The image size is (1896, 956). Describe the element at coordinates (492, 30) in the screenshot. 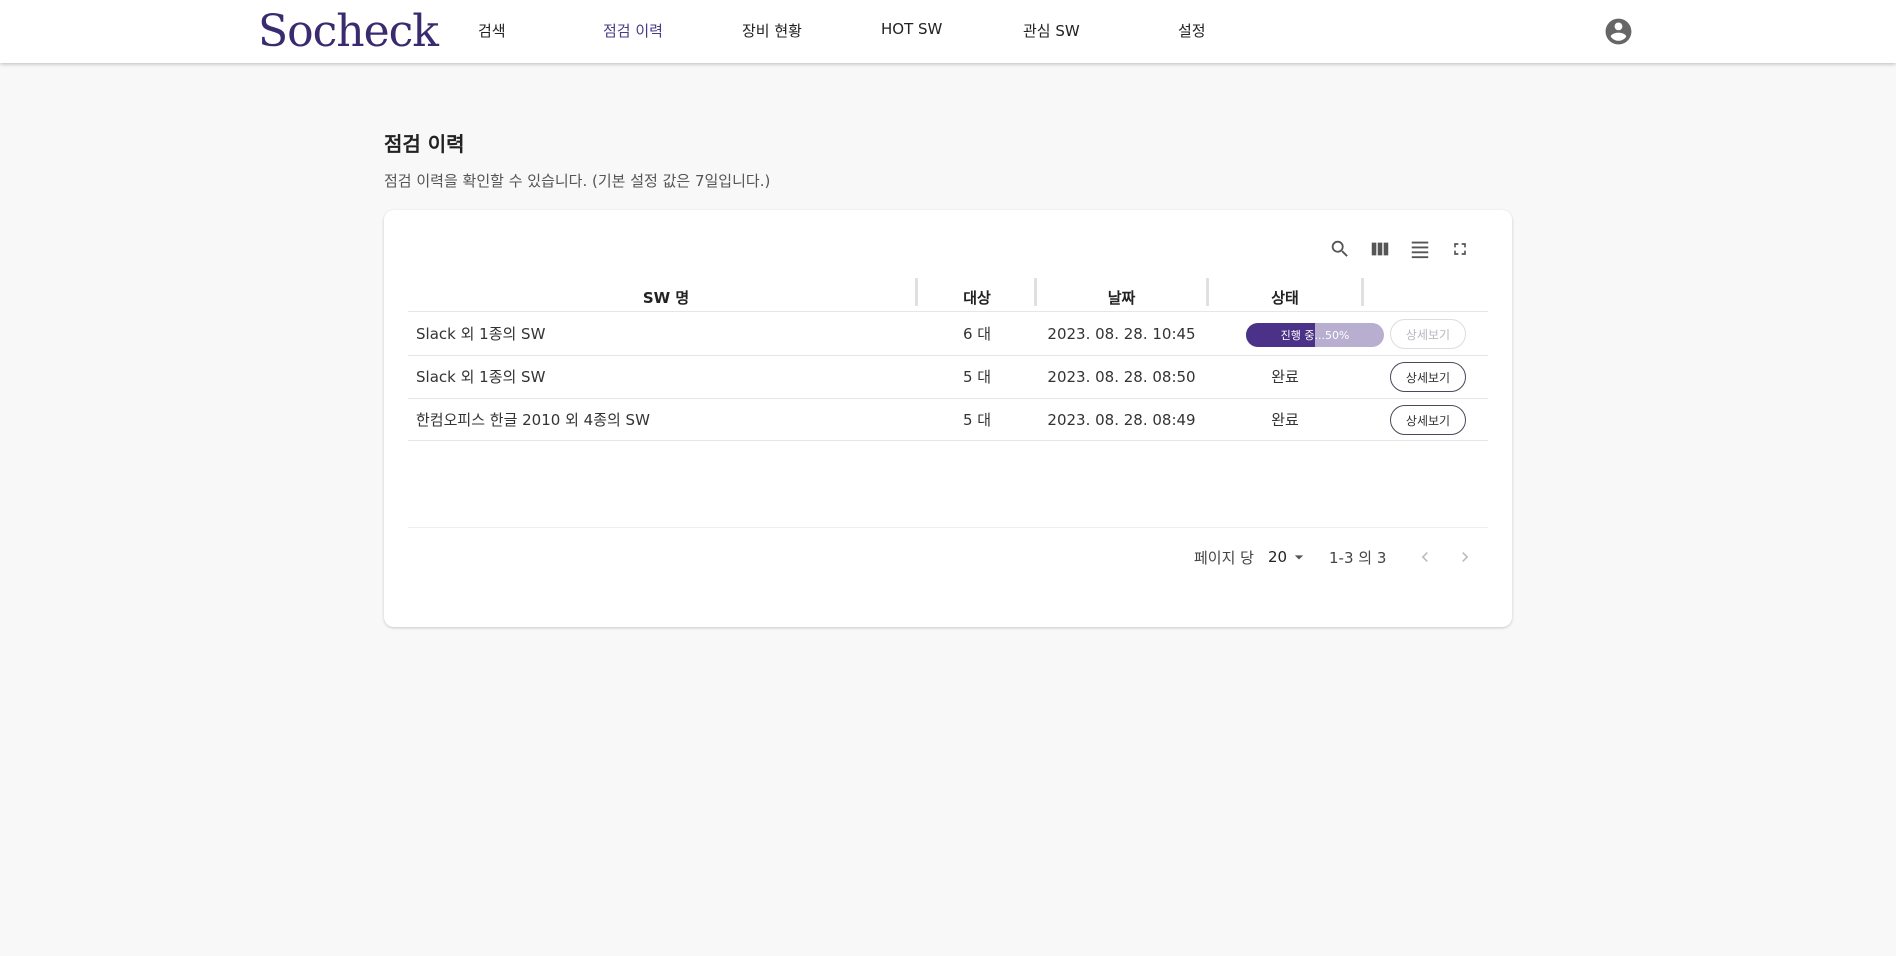

I see `nav-search: 검색` at that location.